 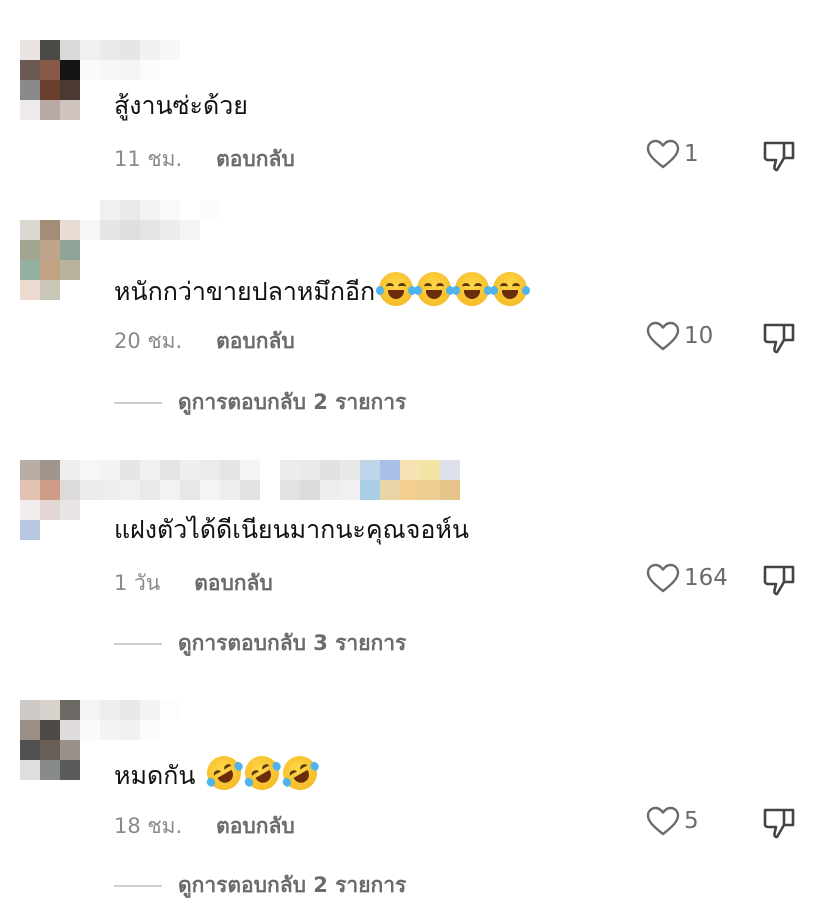 What do you see at coordinates (291, 529) in the screenshot?
I see `comment-text: แฝงตัวได้ดีเนียนมากนะคุณจอห์น` at bounding box center [291, 529].